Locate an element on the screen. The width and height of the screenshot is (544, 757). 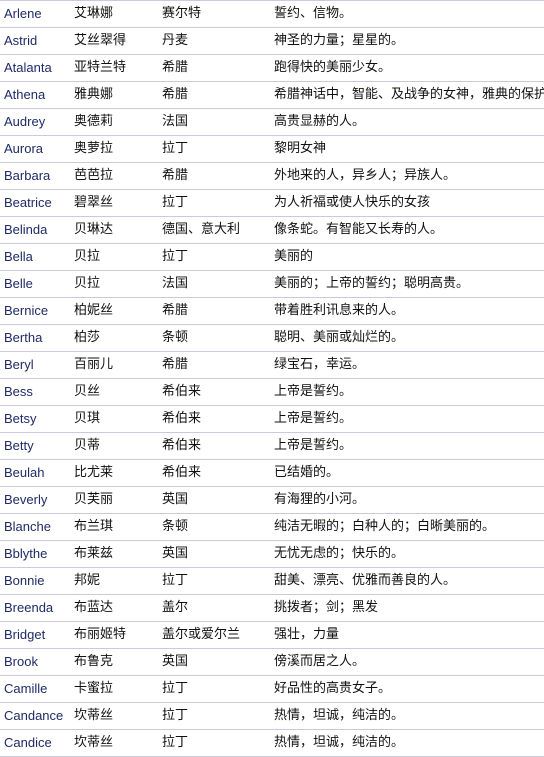
name-cell-meaning: 挑拨者；剑；黑发 is located at coordinates (407, 608).